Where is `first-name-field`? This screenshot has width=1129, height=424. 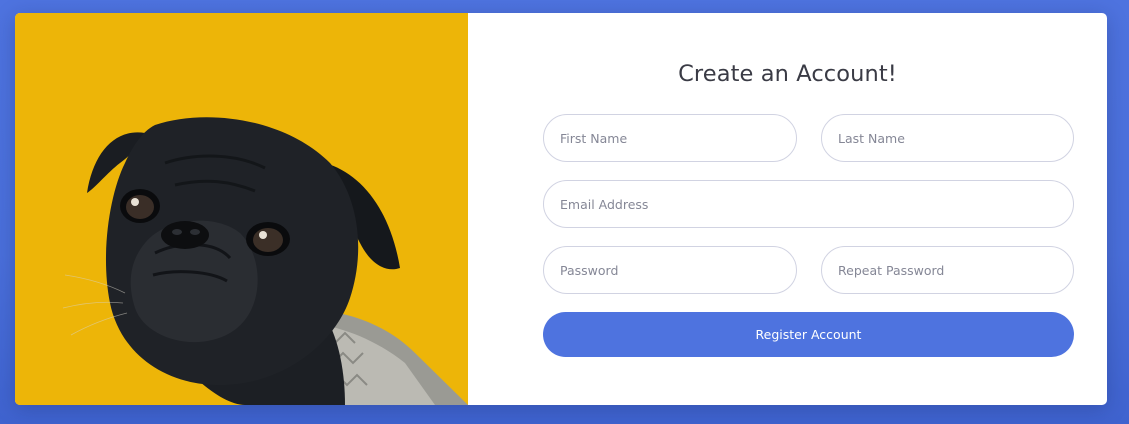 first-name-field is located at coordinates (670, 138).